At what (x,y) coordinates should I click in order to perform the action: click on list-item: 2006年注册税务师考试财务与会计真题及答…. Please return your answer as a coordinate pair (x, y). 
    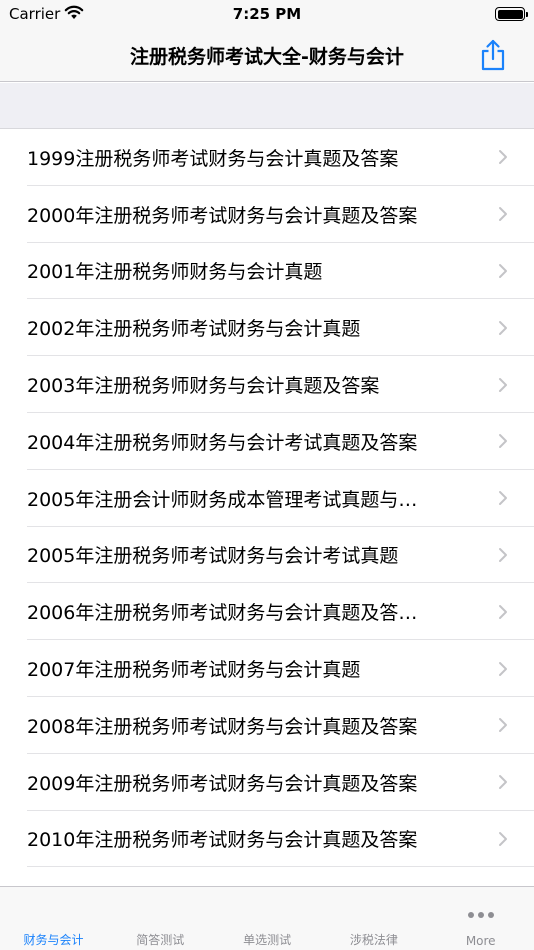
    Looking at the image, I should click on (267, 611).